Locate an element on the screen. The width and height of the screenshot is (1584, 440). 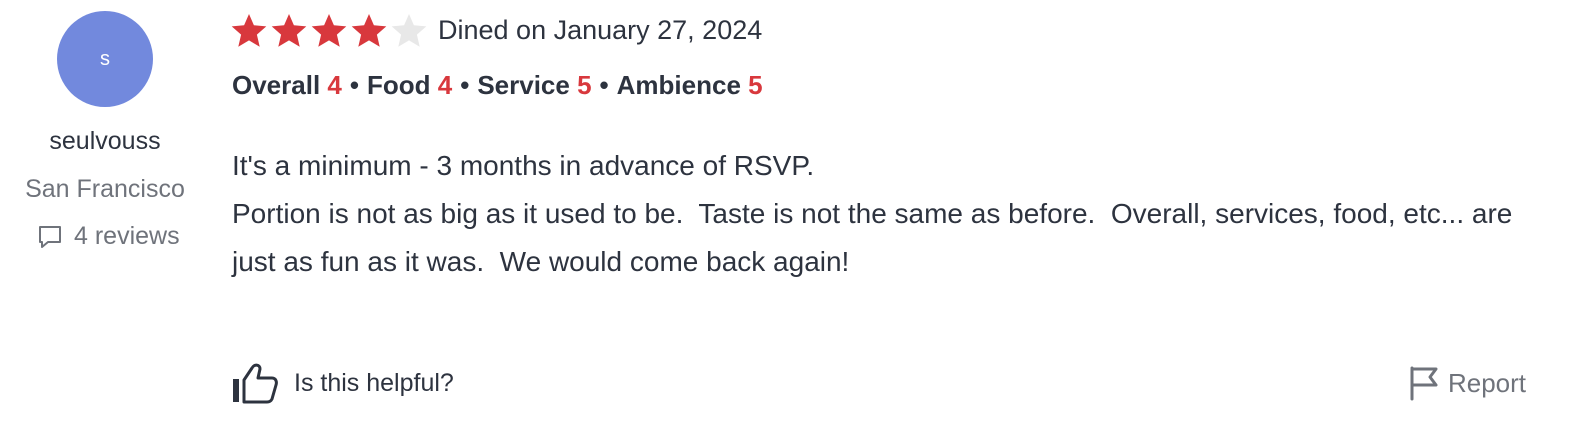
report-label: Report is located at coordinates (1486, 382).